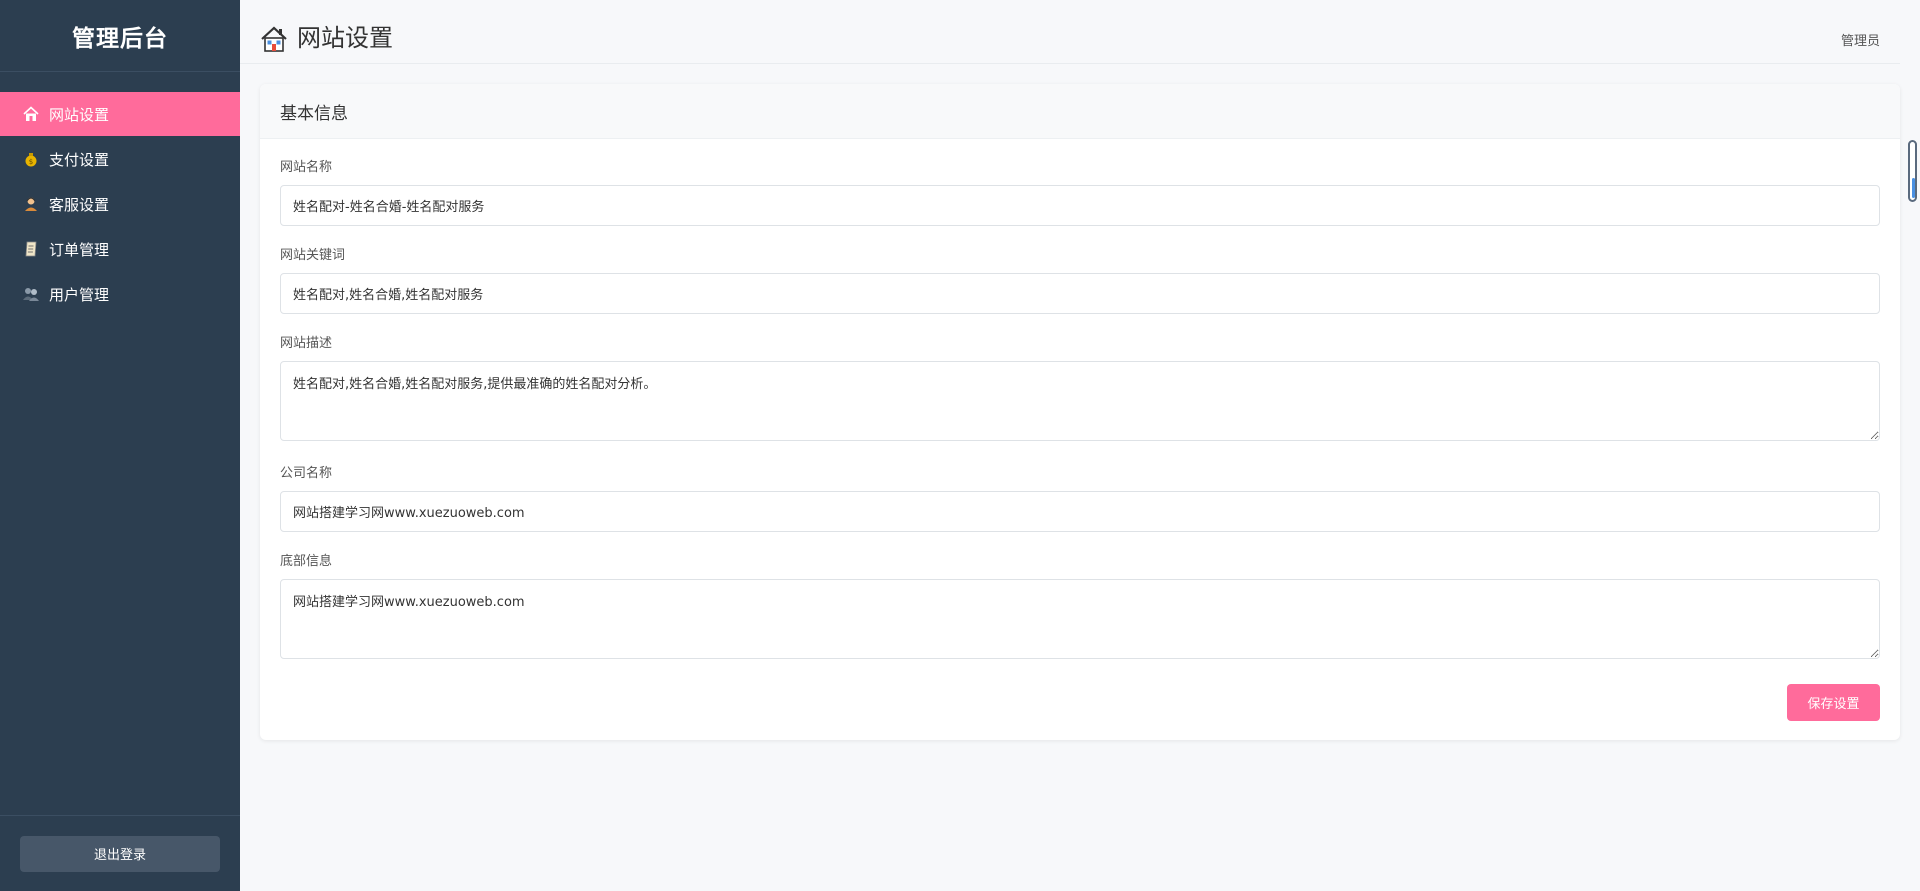 The width and height of the screenshot is (1920, 891). Describe the element at coordinates (313, 255) in the screenshot. I see `site-keywords-label: 网站关键词` at that location.